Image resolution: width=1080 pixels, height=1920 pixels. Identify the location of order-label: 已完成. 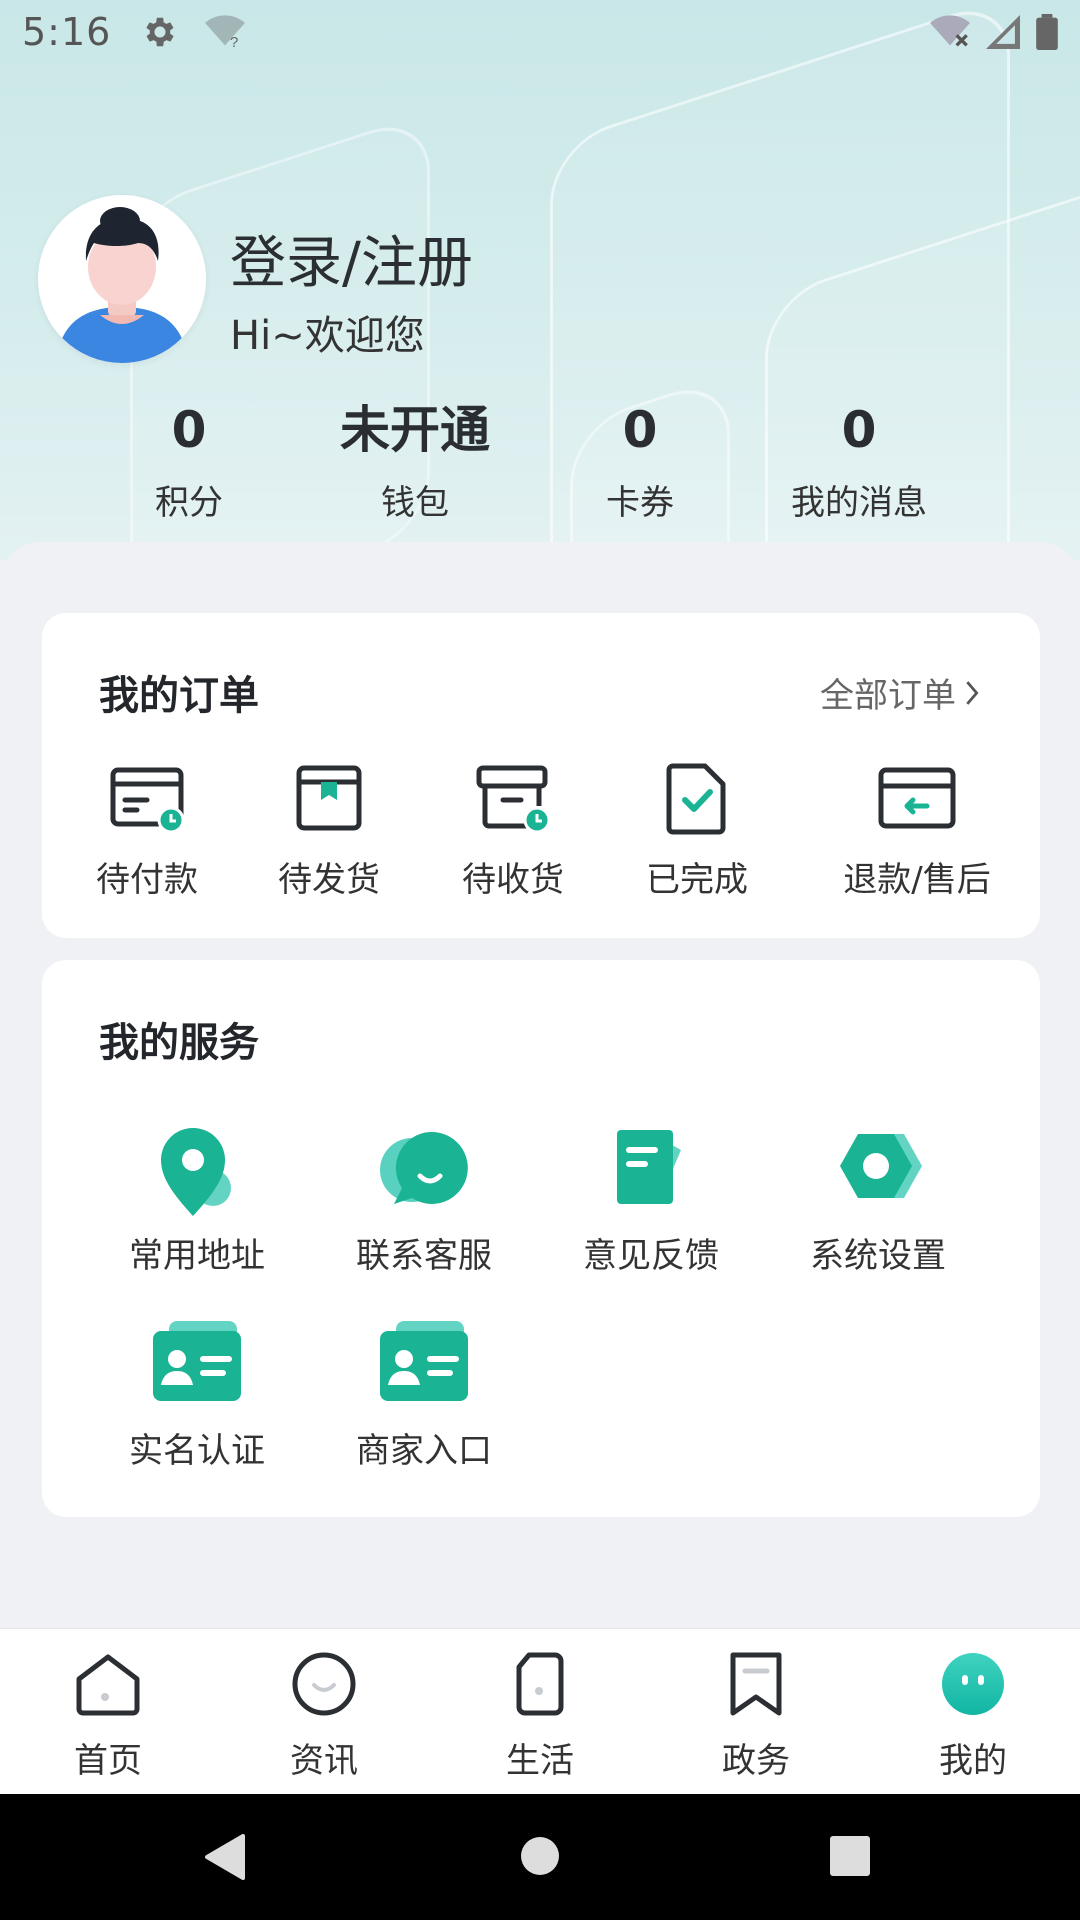
(697, 880).